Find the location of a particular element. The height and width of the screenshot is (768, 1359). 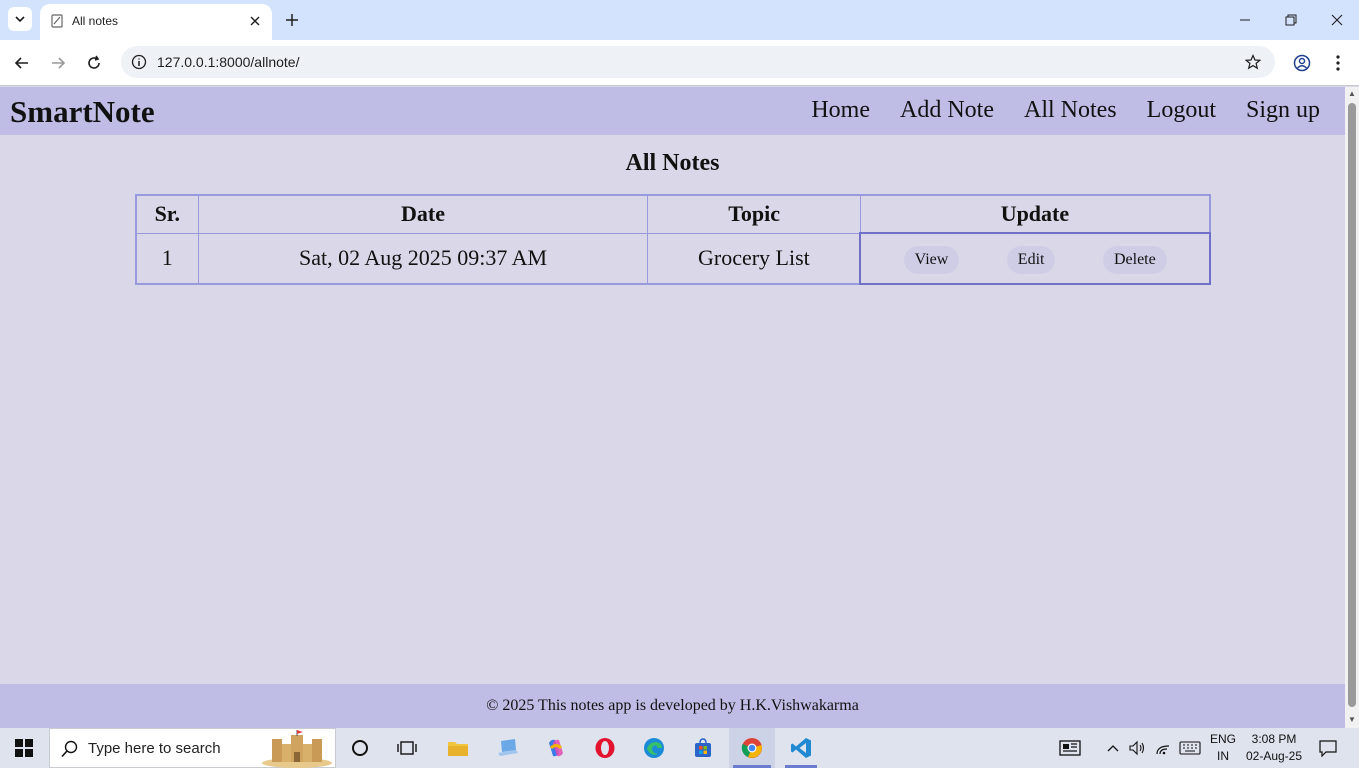

address-bar: 127.0.0.1:8000/allnote/ is located at coordinates (698, 62).